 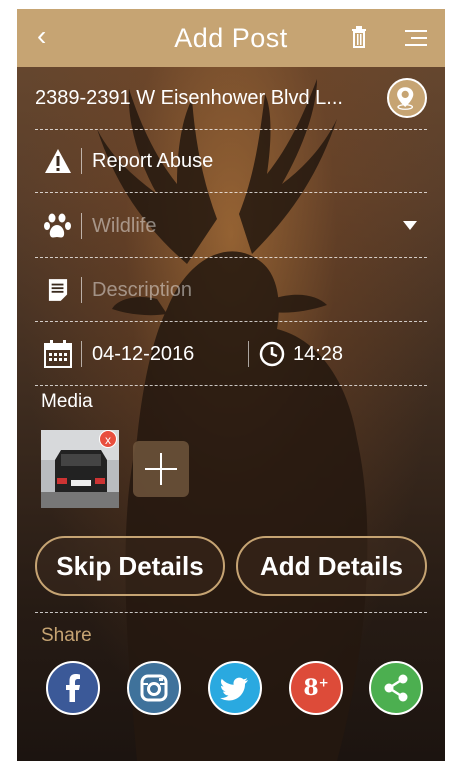 What do you see at coordinates (108, 439) in the screenshot?
I see `remove-media-icon: x` at bounding box center [108, 439].